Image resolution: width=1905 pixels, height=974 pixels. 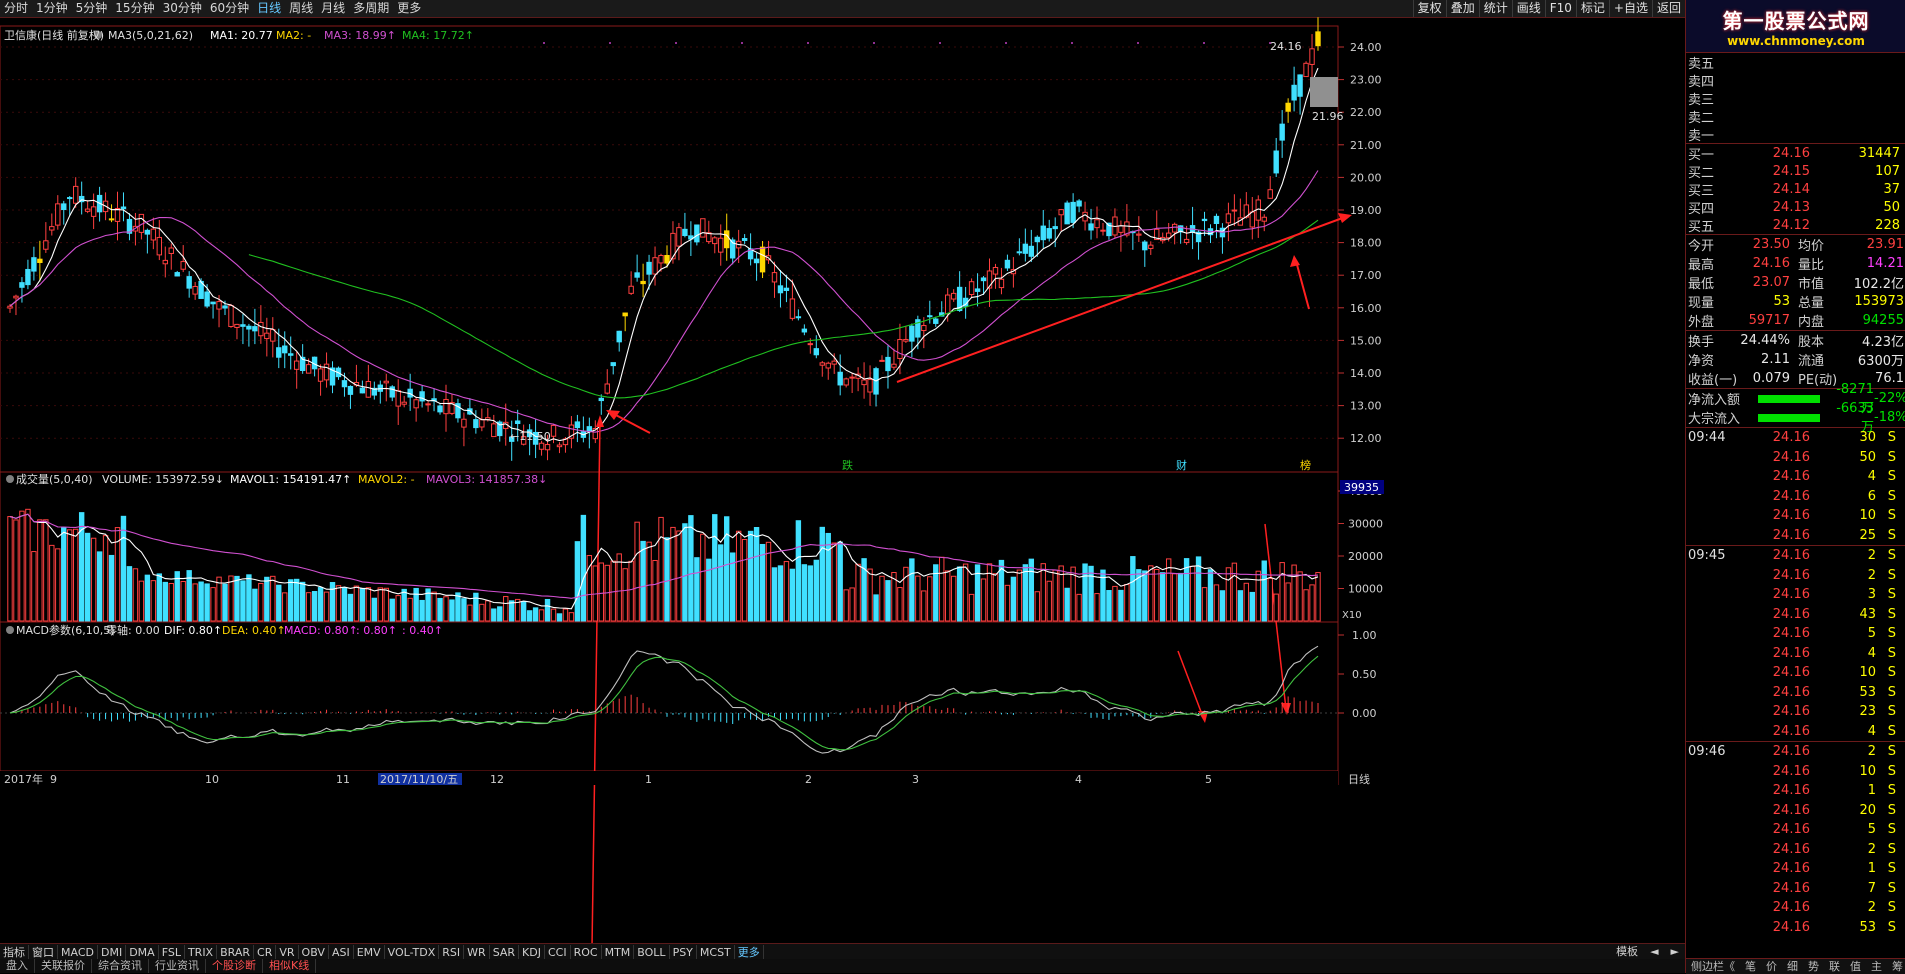 I want to click on tick-volume: 50, so click(x=1867, y=457).